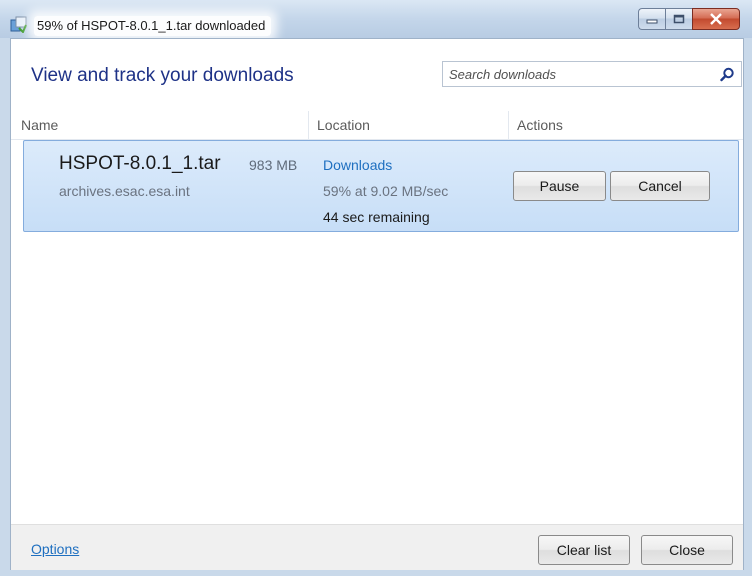 Image resolution: width=752 pixels, height=576 pixels. Describe the element at coordinates (18, 24) in the screenshot. I see `download-app-icon` at that location.